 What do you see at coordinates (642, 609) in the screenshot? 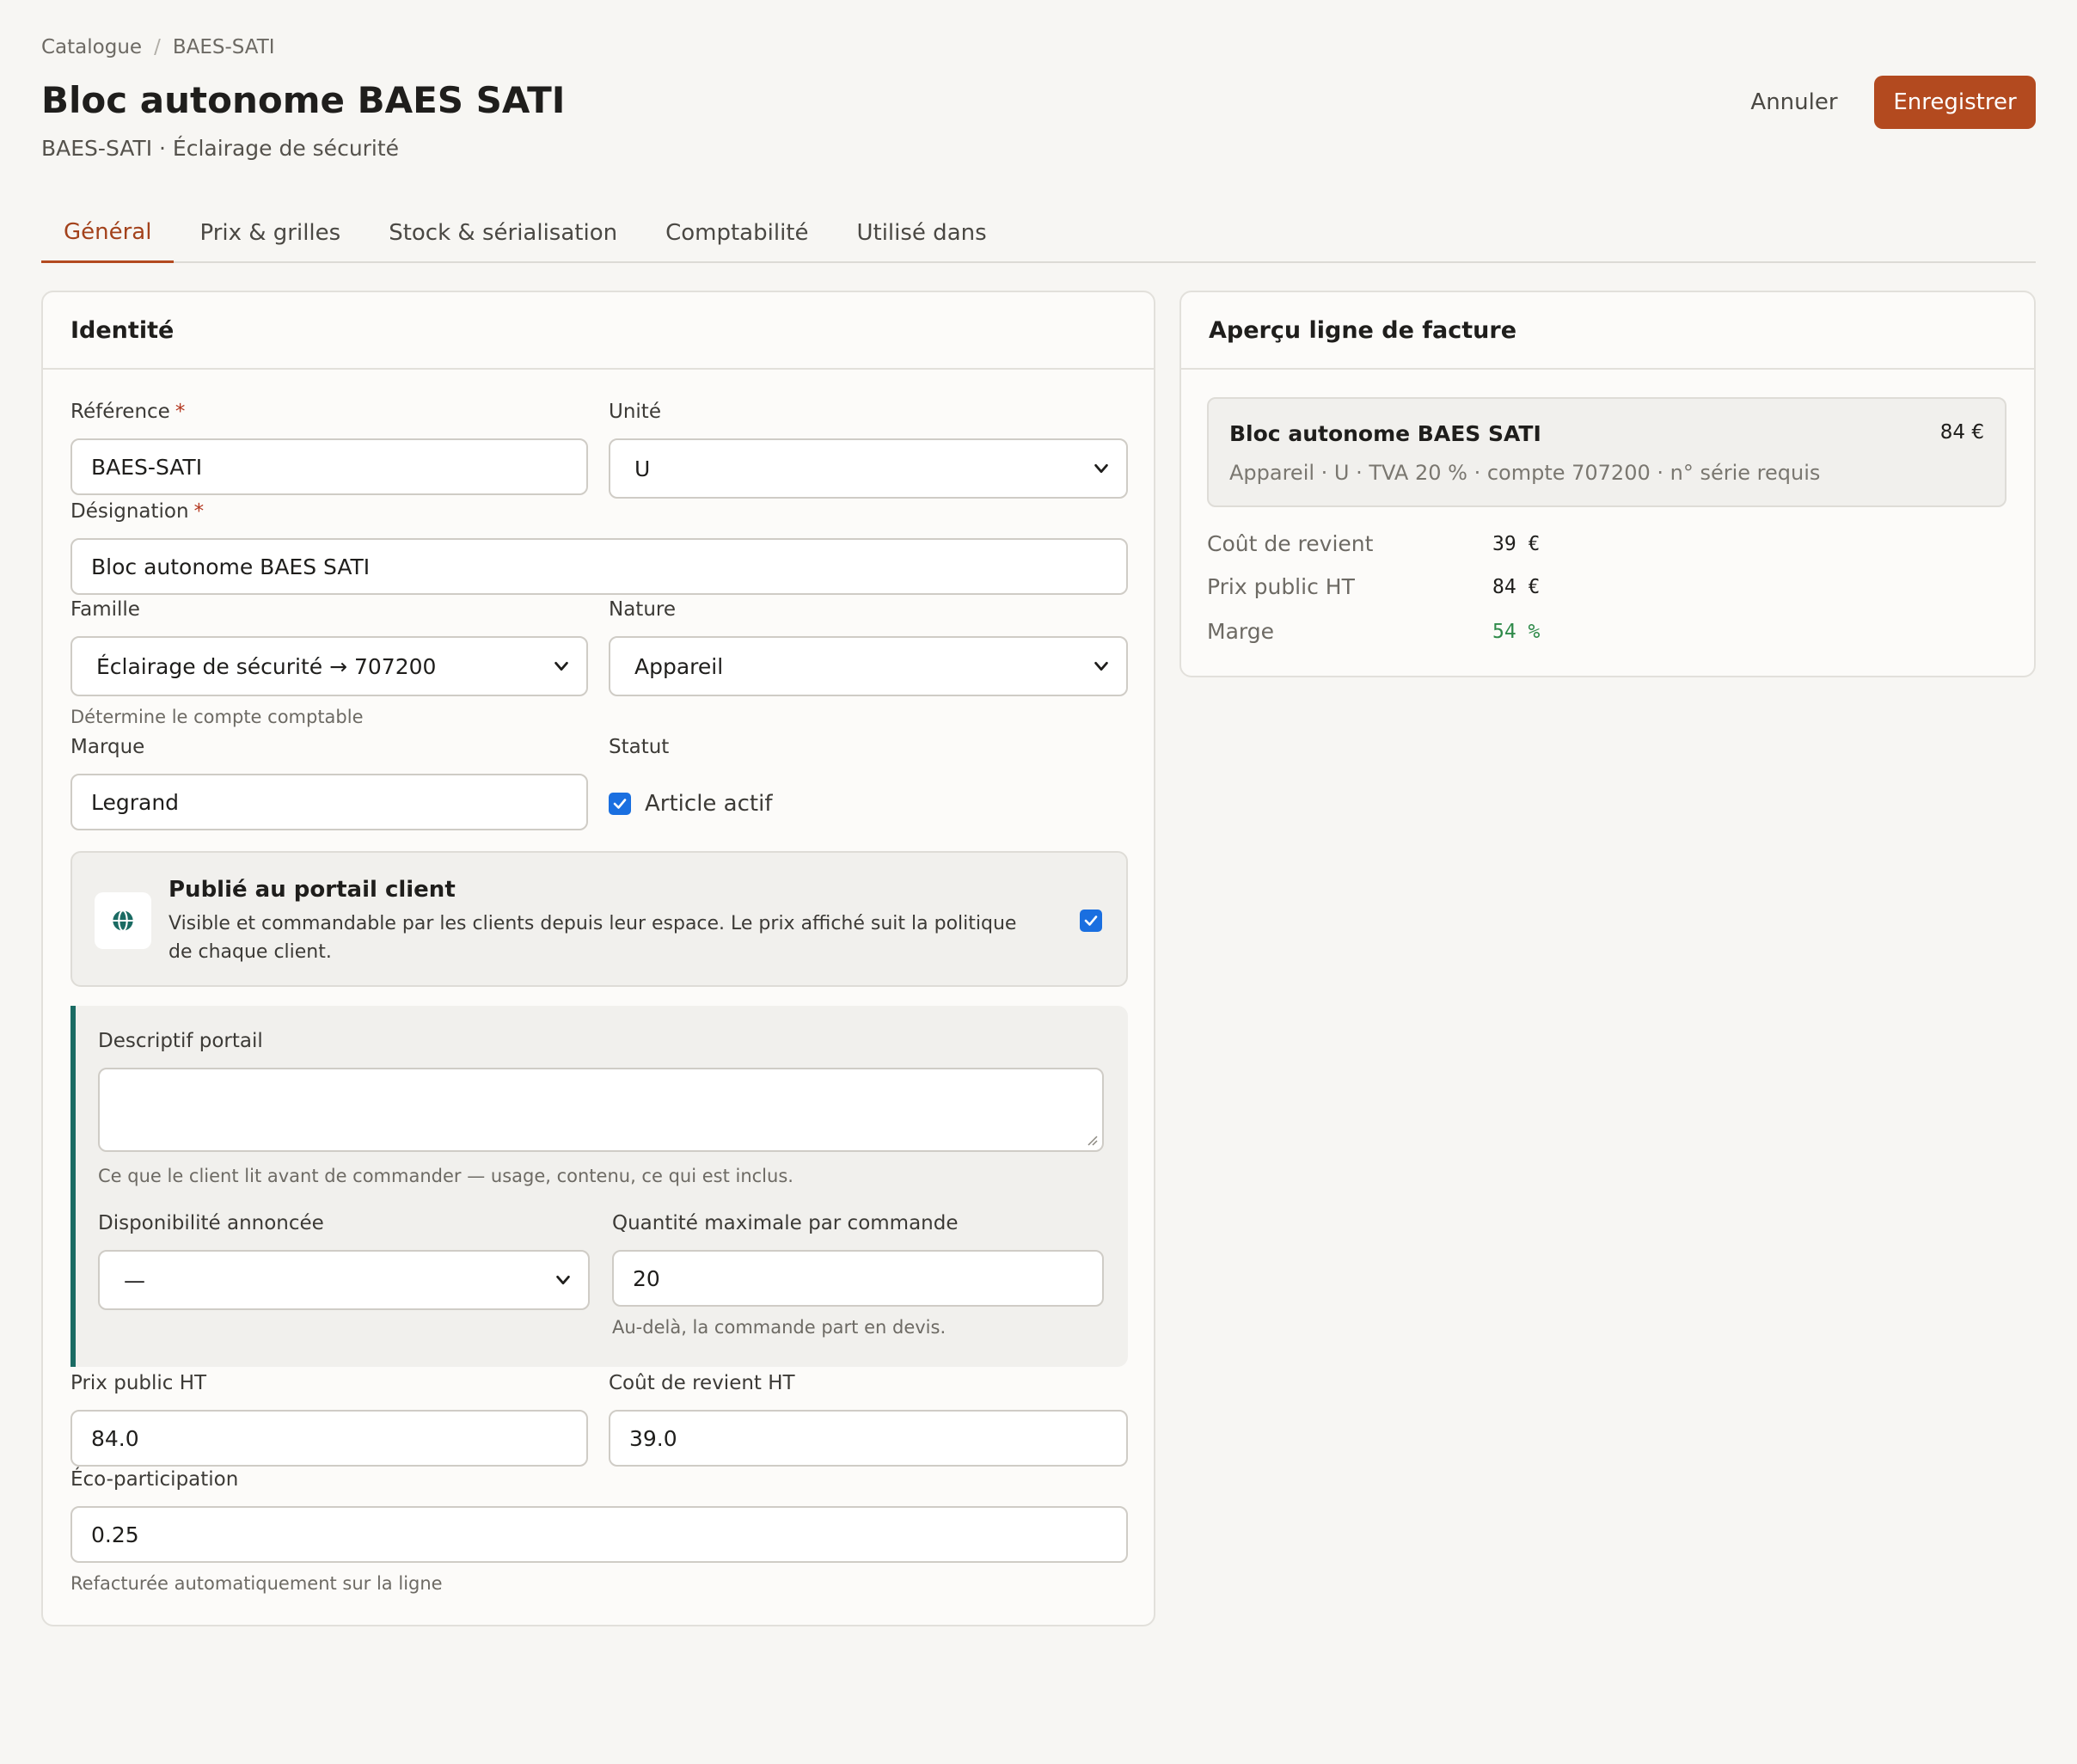
I see `nature-label: Nature` at bounding box center [642, 609].